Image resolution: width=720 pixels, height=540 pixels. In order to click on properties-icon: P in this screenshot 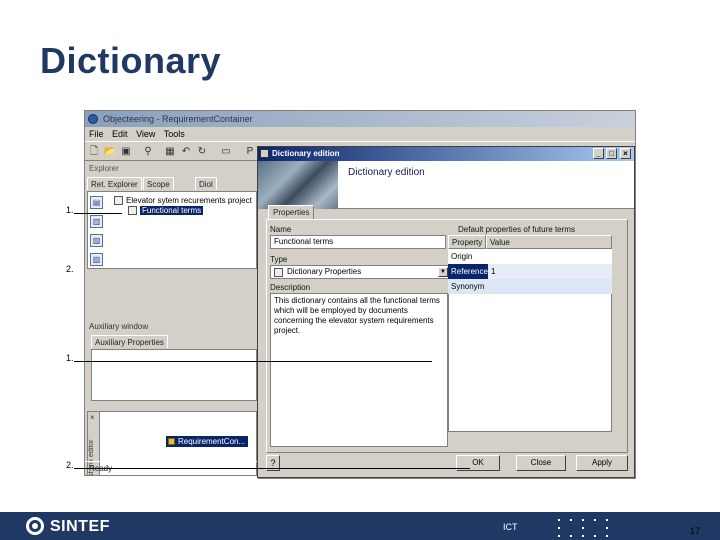, I will do `click(250, 152)`.